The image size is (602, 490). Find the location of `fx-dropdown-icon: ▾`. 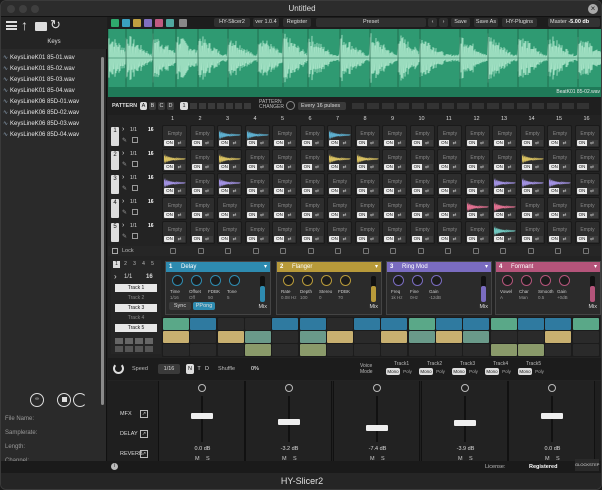

fx-dropdown-icon: ▾ is located at coordinates (486, 267).